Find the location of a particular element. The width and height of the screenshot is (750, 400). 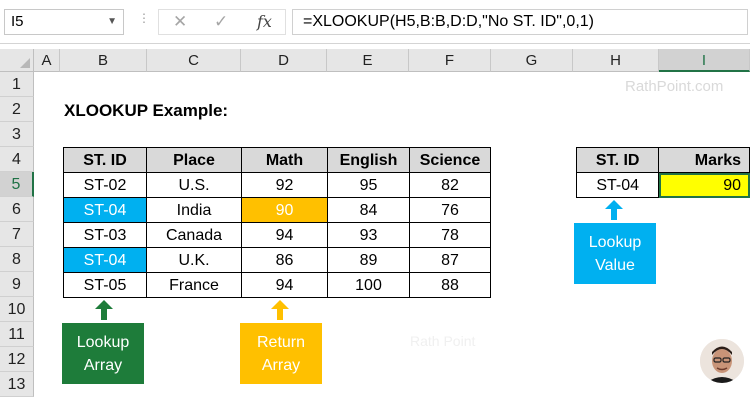

cell-english: 100 is located at coordinates (368, 285).